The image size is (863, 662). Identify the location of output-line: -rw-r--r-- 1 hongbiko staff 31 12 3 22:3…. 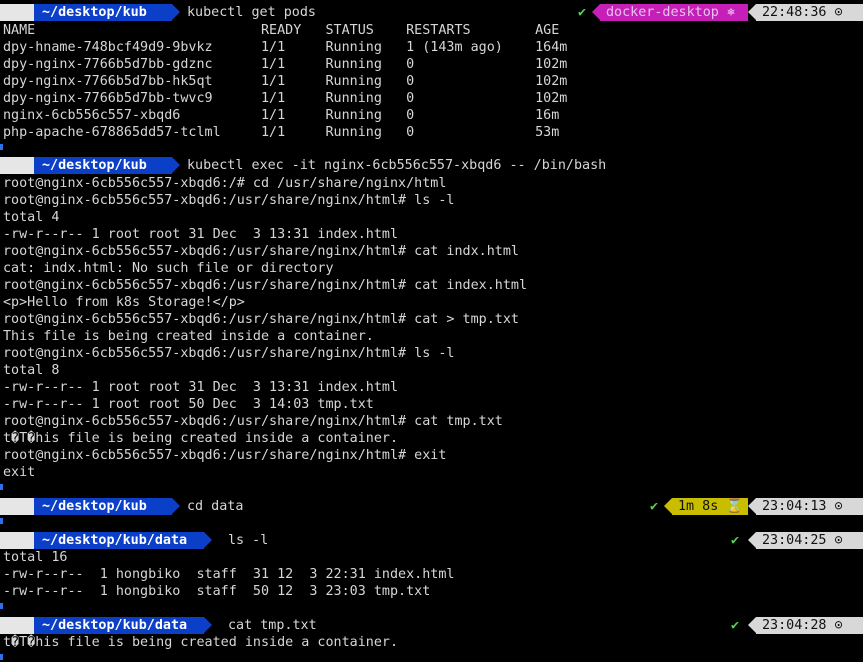
(229, 574).